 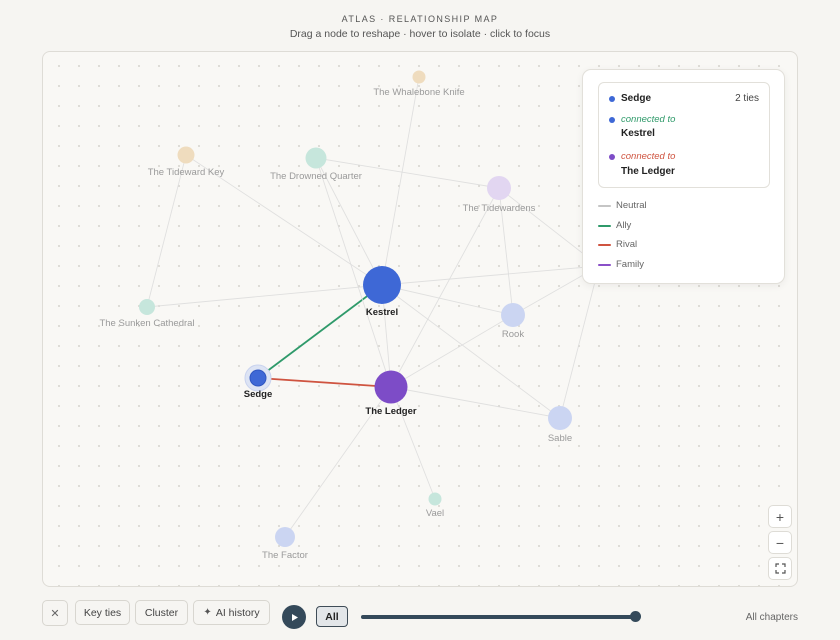 What do you see at coordinates (400, 181) in the screenshot?
I see `edge-kestrel-whalebone` at bounding box center [400, 181].